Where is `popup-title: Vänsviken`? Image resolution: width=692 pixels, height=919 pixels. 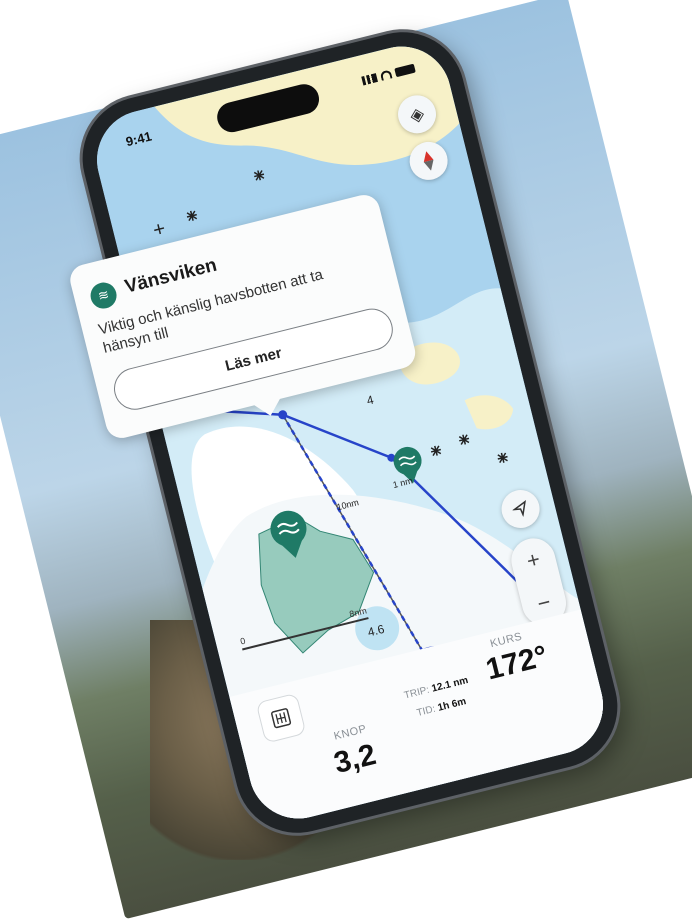 popup-title: Vänsviken is located at coordinates (171, 276).